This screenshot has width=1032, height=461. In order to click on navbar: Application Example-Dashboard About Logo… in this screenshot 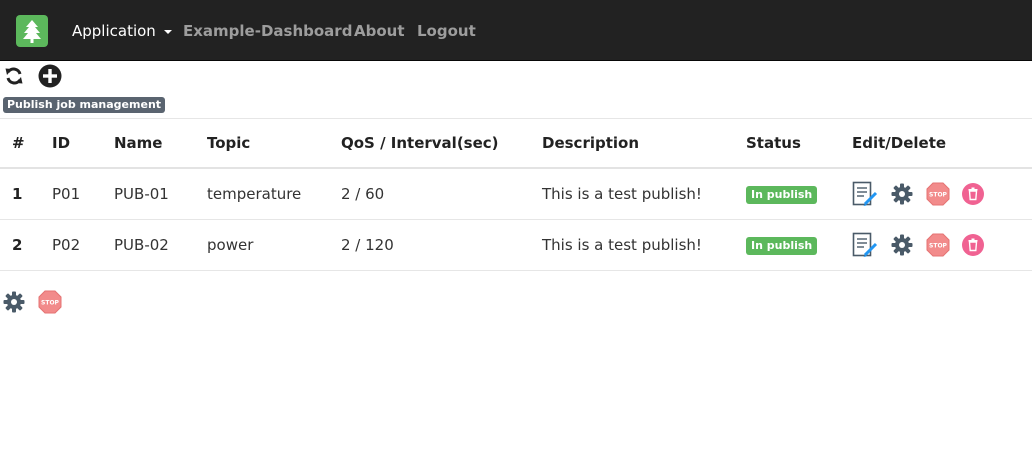, I will do `click(516, 30)`.